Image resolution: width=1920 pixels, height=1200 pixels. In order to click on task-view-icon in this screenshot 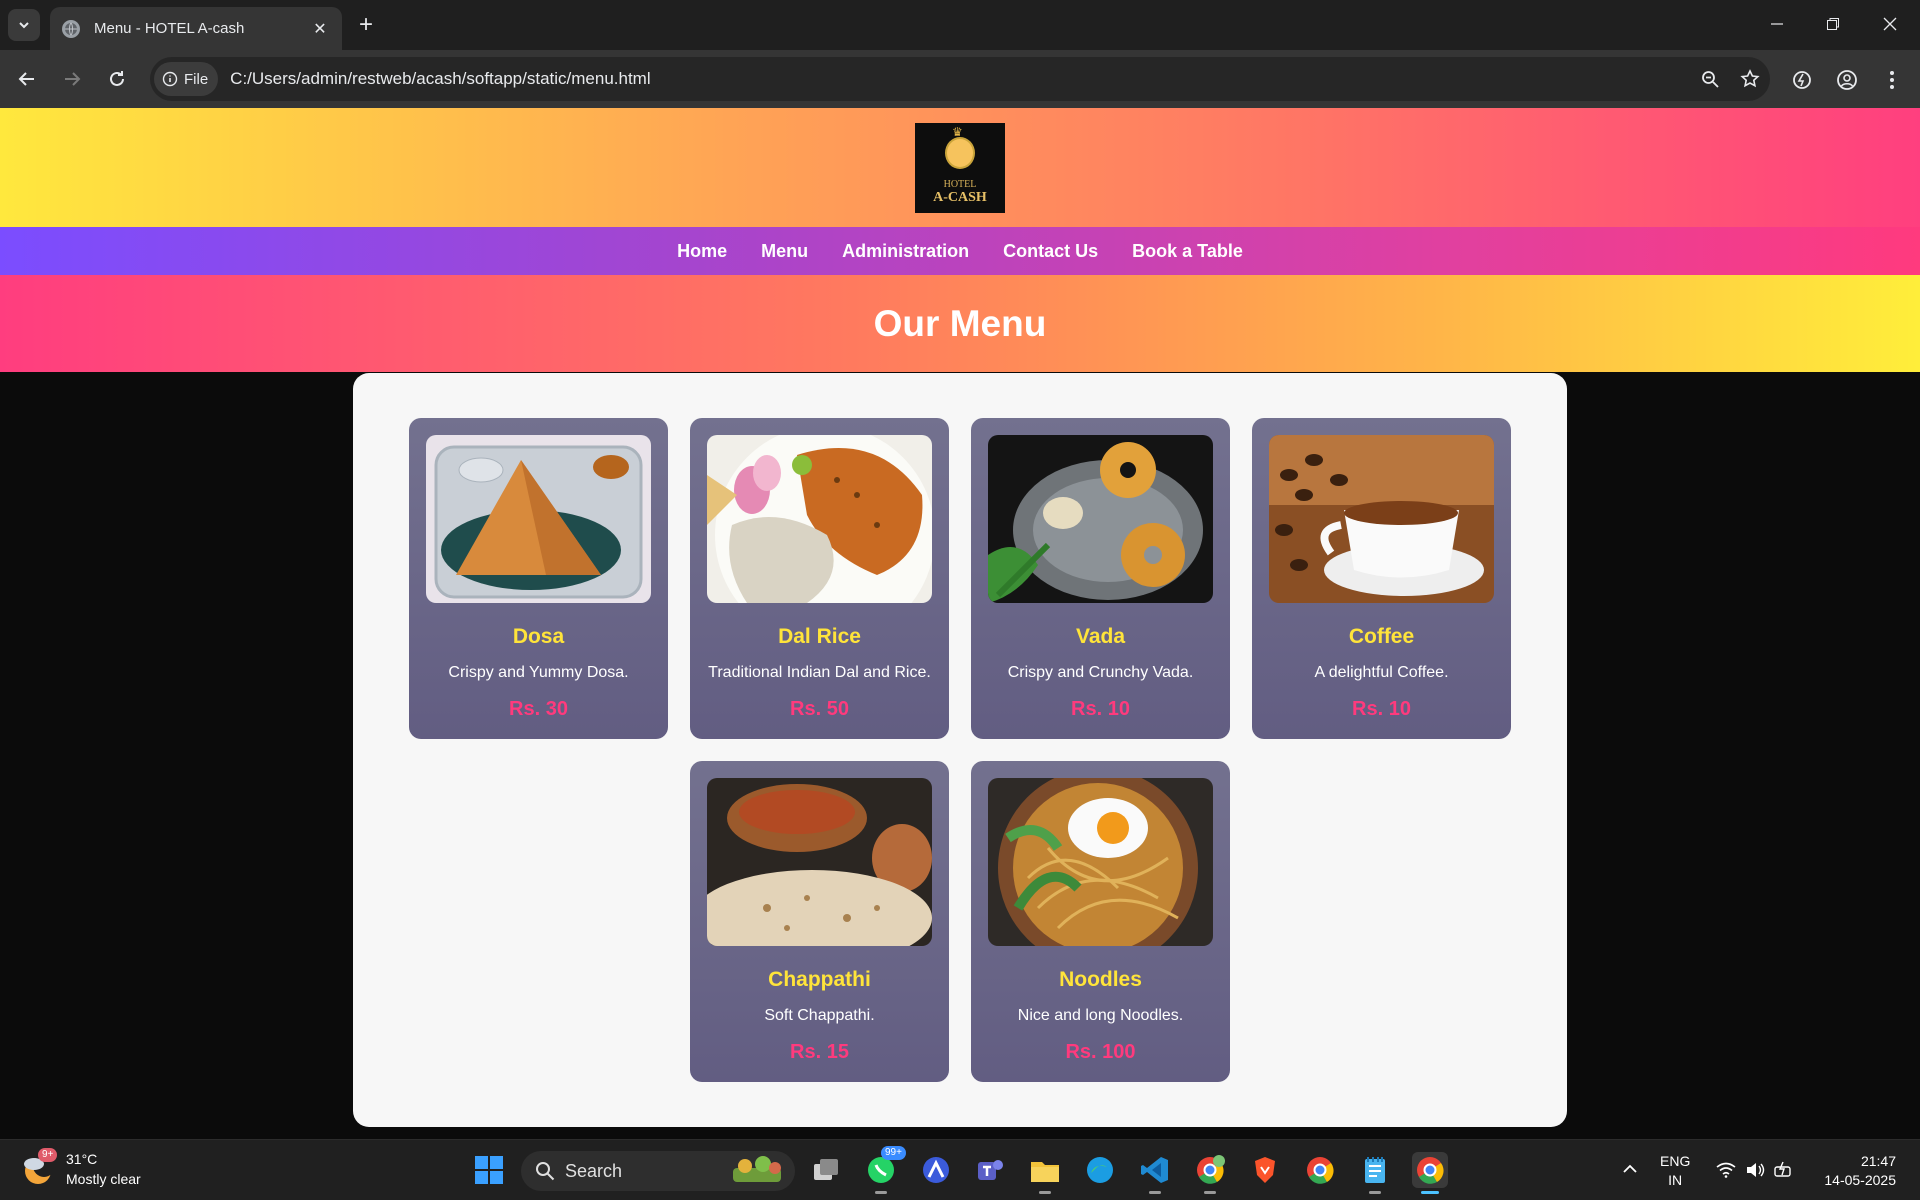, I will do `click(826, 1170)`.